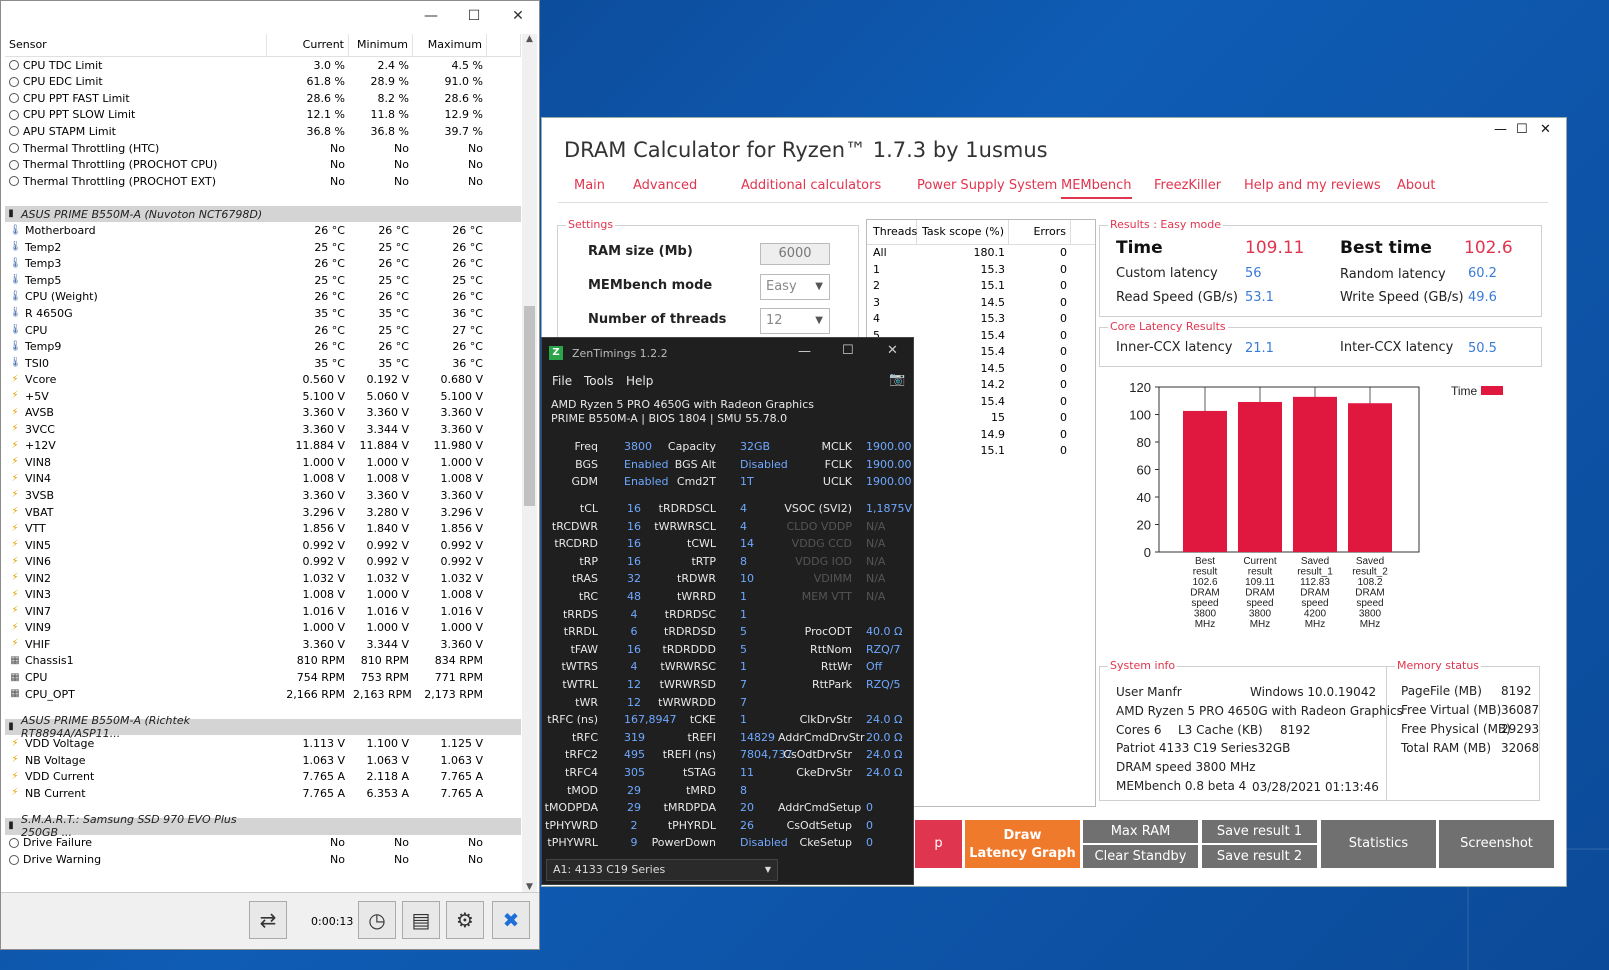  Describe the element at coordinates (1416, 185) in the screenshot. I see `tab-about: About` at that location.